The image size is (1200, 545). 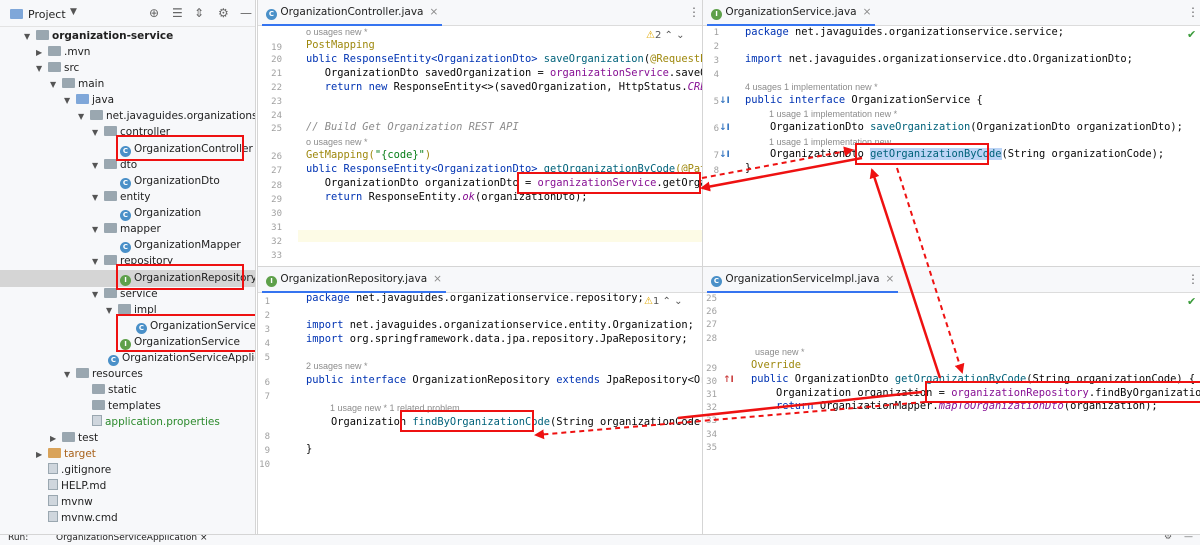 I want to click on tree-item-test: ▶ test, so click(x=74, y=438).